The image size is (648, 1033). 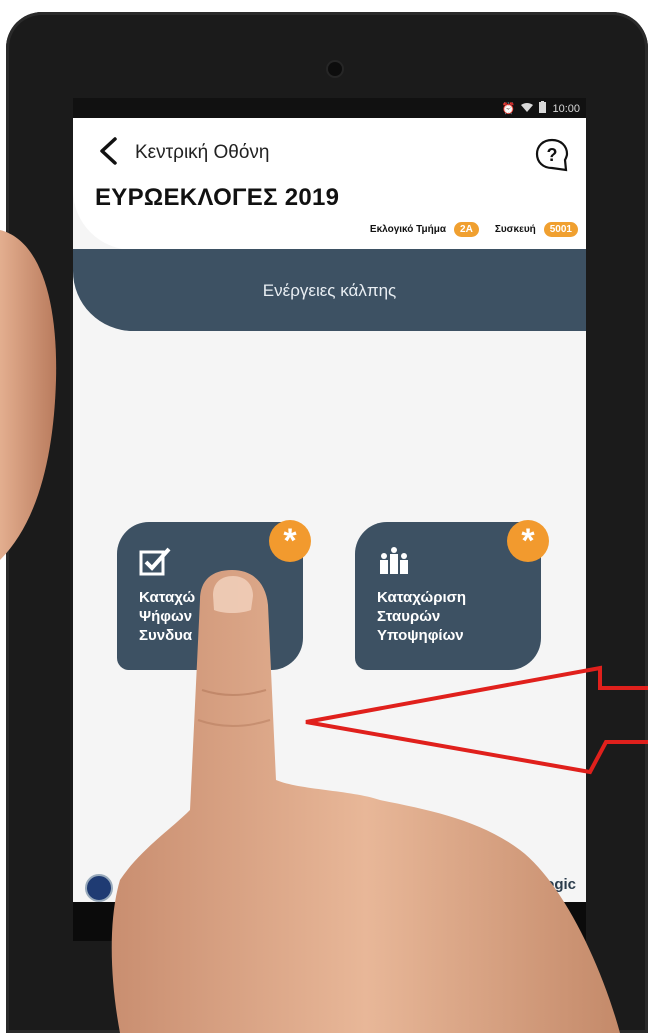 What do you see at coordinates (202, 153) in the screenshot?
I see `back-label: Κεντρική Οθόνη` at bounding box center [202, 153].